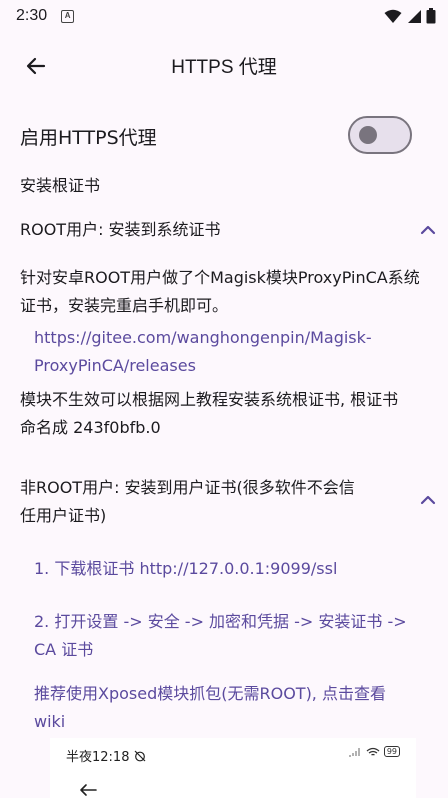  Describe the element at coordinates (232, 414) in the screenshot. I see `root-note: 模块不生效可以根据网上教程安装系统根证书, 根证书 命名成 243f0bfb.0` at that location.